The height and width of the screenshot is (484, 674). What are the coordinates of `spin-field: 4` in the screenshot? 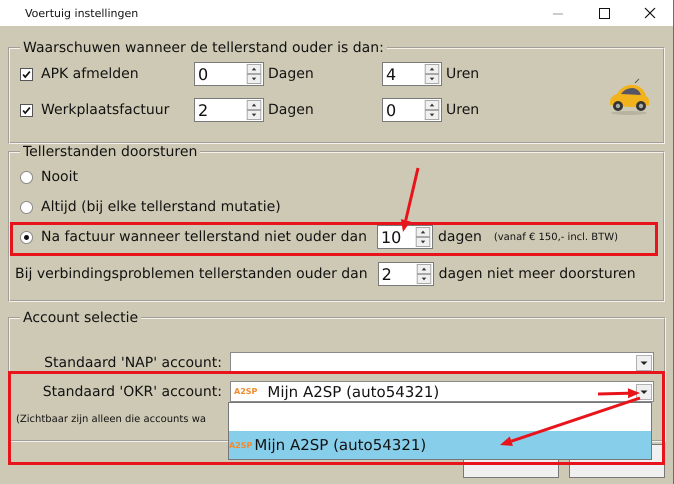 It's located at (412, 74).